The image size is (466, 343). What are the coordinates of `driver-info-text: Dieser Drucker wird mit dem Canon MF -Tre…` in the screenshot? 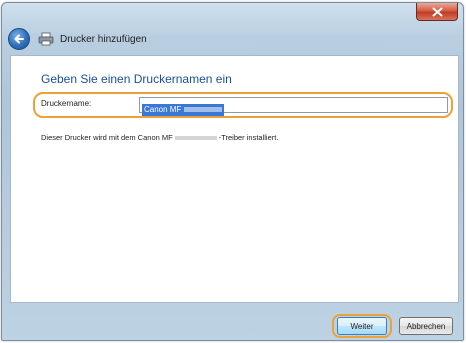 It's located at (160, 137).